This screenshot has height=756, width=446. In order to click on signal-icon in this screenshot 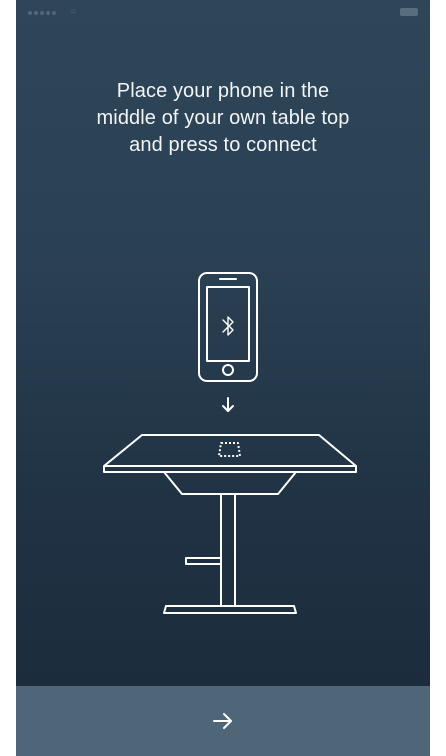, I will do `click(43, 12)`.